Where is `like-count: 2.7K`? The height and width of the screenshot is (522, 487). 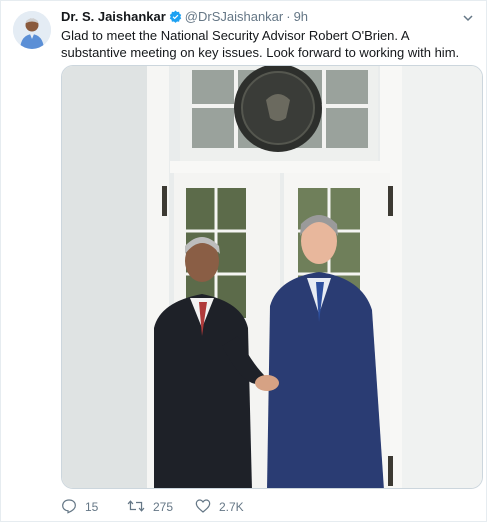 like-count: 2.7K is located at coordinates (231, 507).